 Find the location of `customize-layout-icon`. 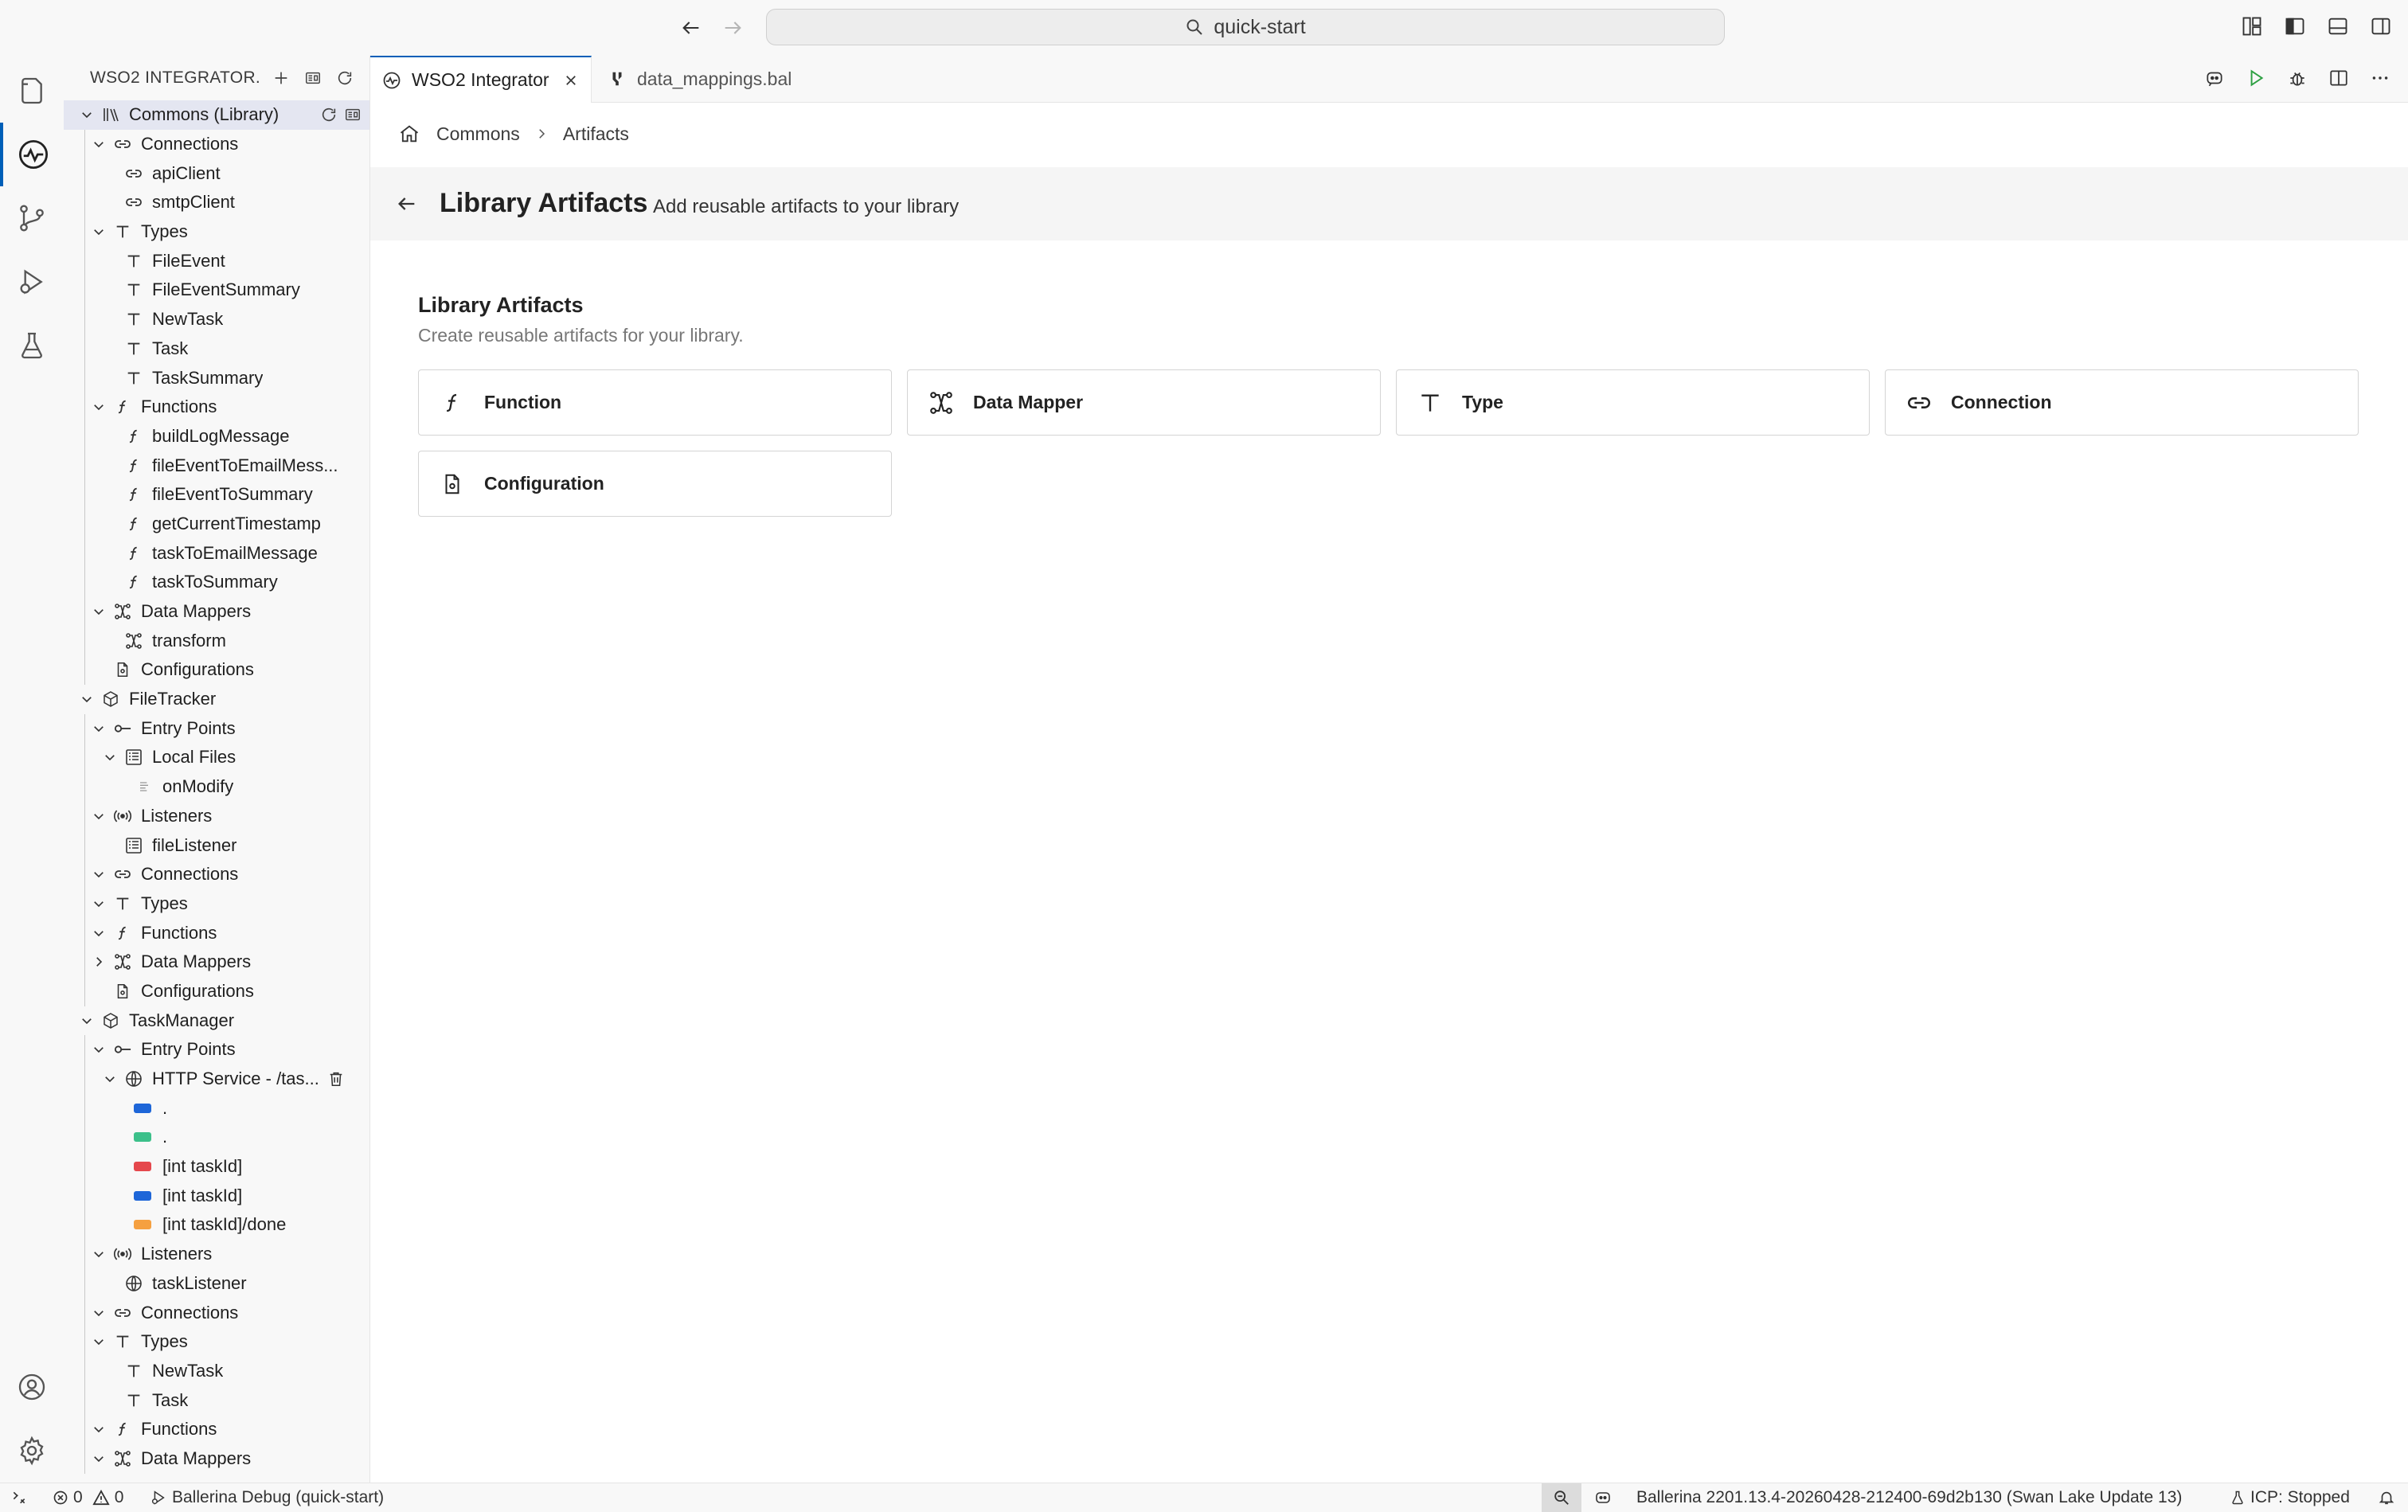

customize-layout-icon is located at coordinates (2252, 26).